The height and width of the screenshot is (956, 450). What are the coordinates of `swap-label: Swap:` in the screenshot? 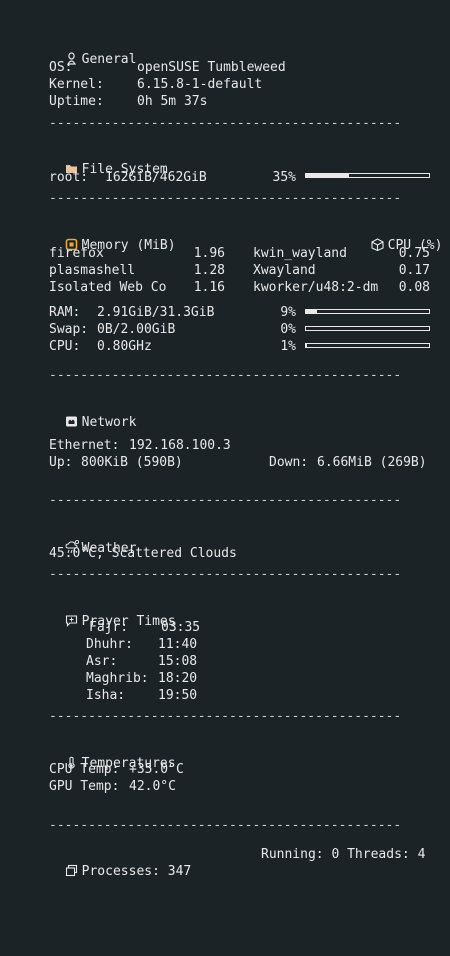 It's located at (69, 329).